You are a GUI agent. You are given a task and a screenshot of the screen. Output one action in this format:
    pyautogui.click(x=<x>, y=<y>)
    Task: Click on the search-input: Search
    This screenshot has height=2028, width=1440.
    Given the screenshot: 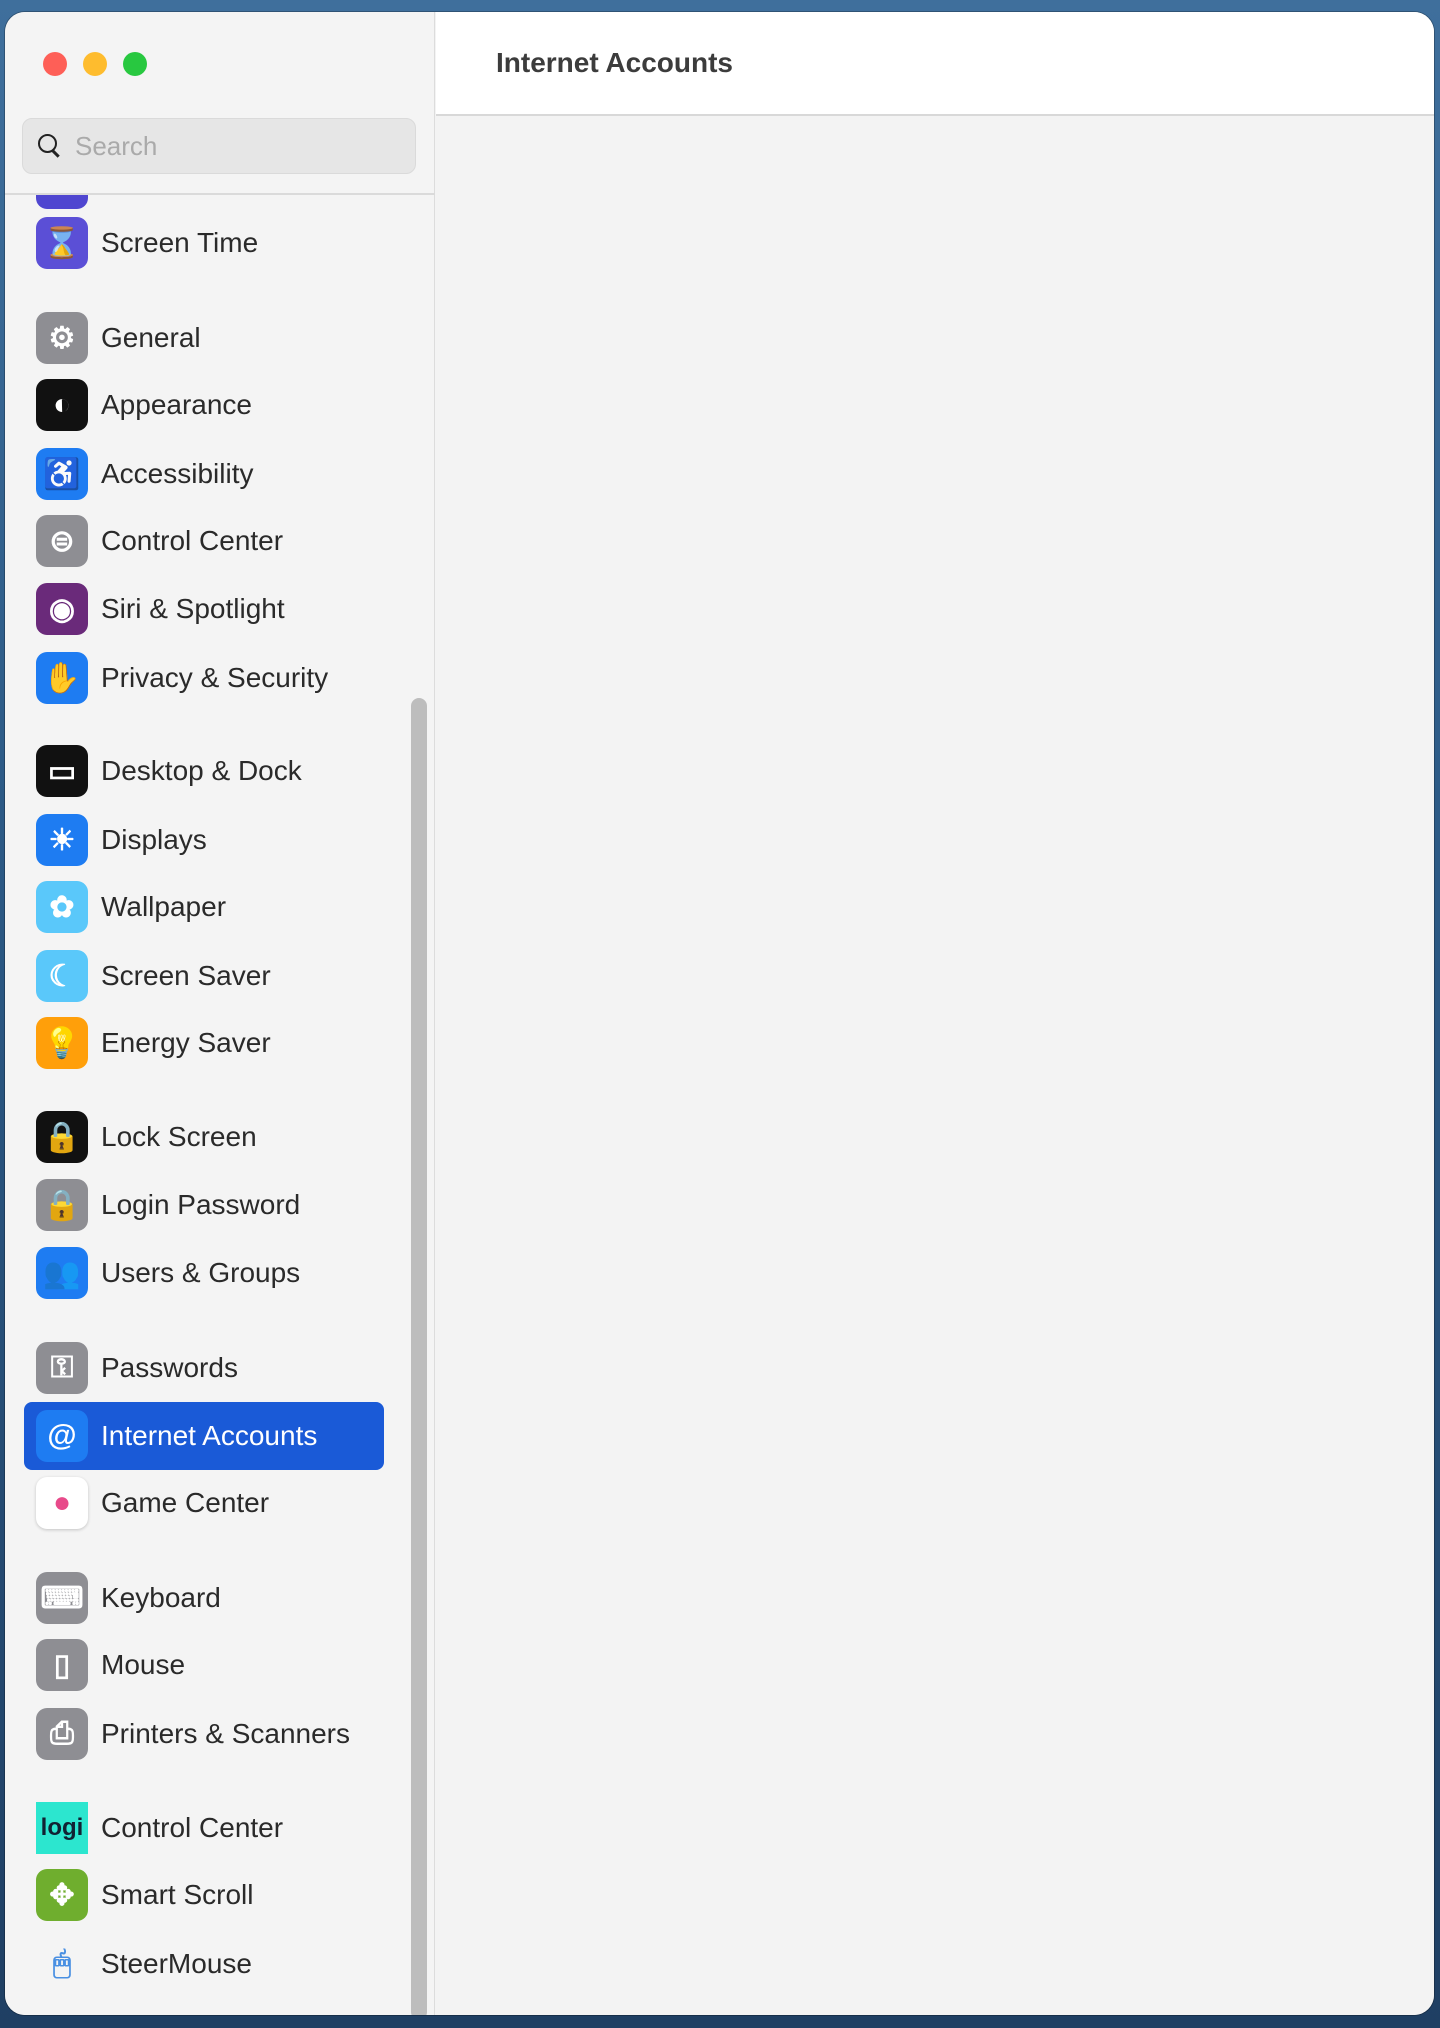 What is the action you would take?
    pyautogui.click(x=219, y=146)
    